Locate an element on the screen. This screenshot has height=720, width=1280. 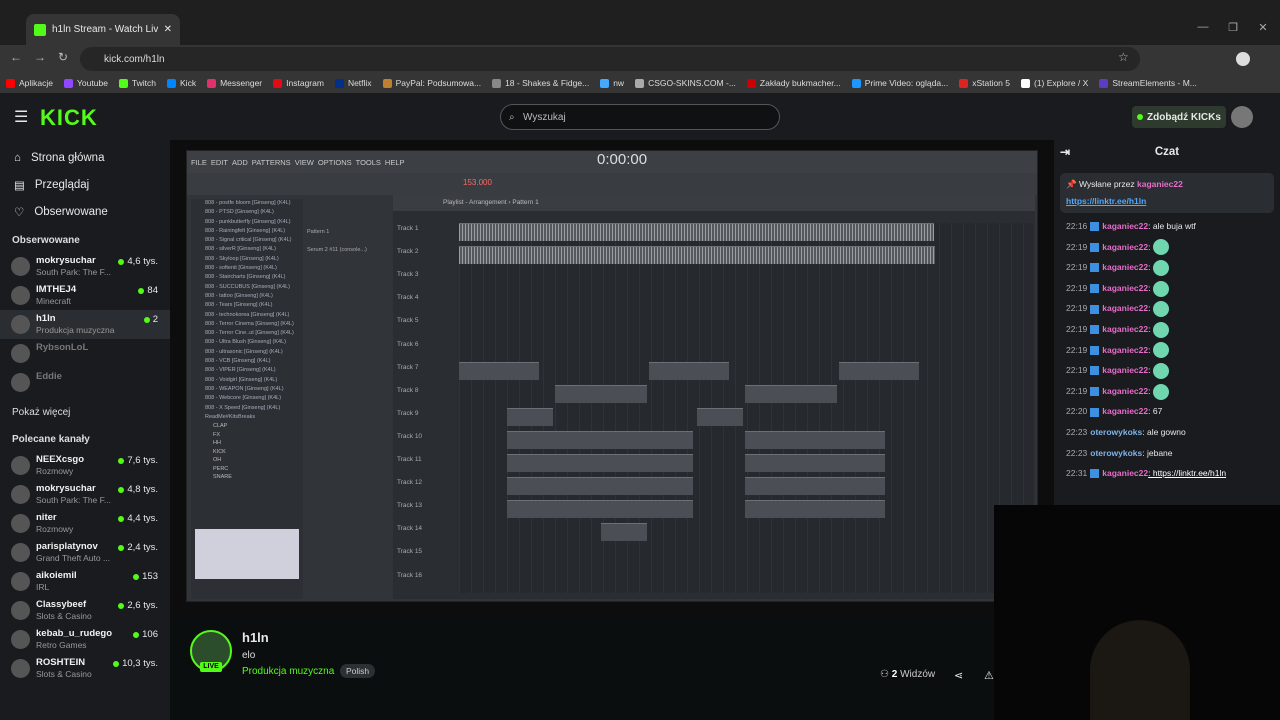
track-header: Track 6 is located at coordinates (423, 344).